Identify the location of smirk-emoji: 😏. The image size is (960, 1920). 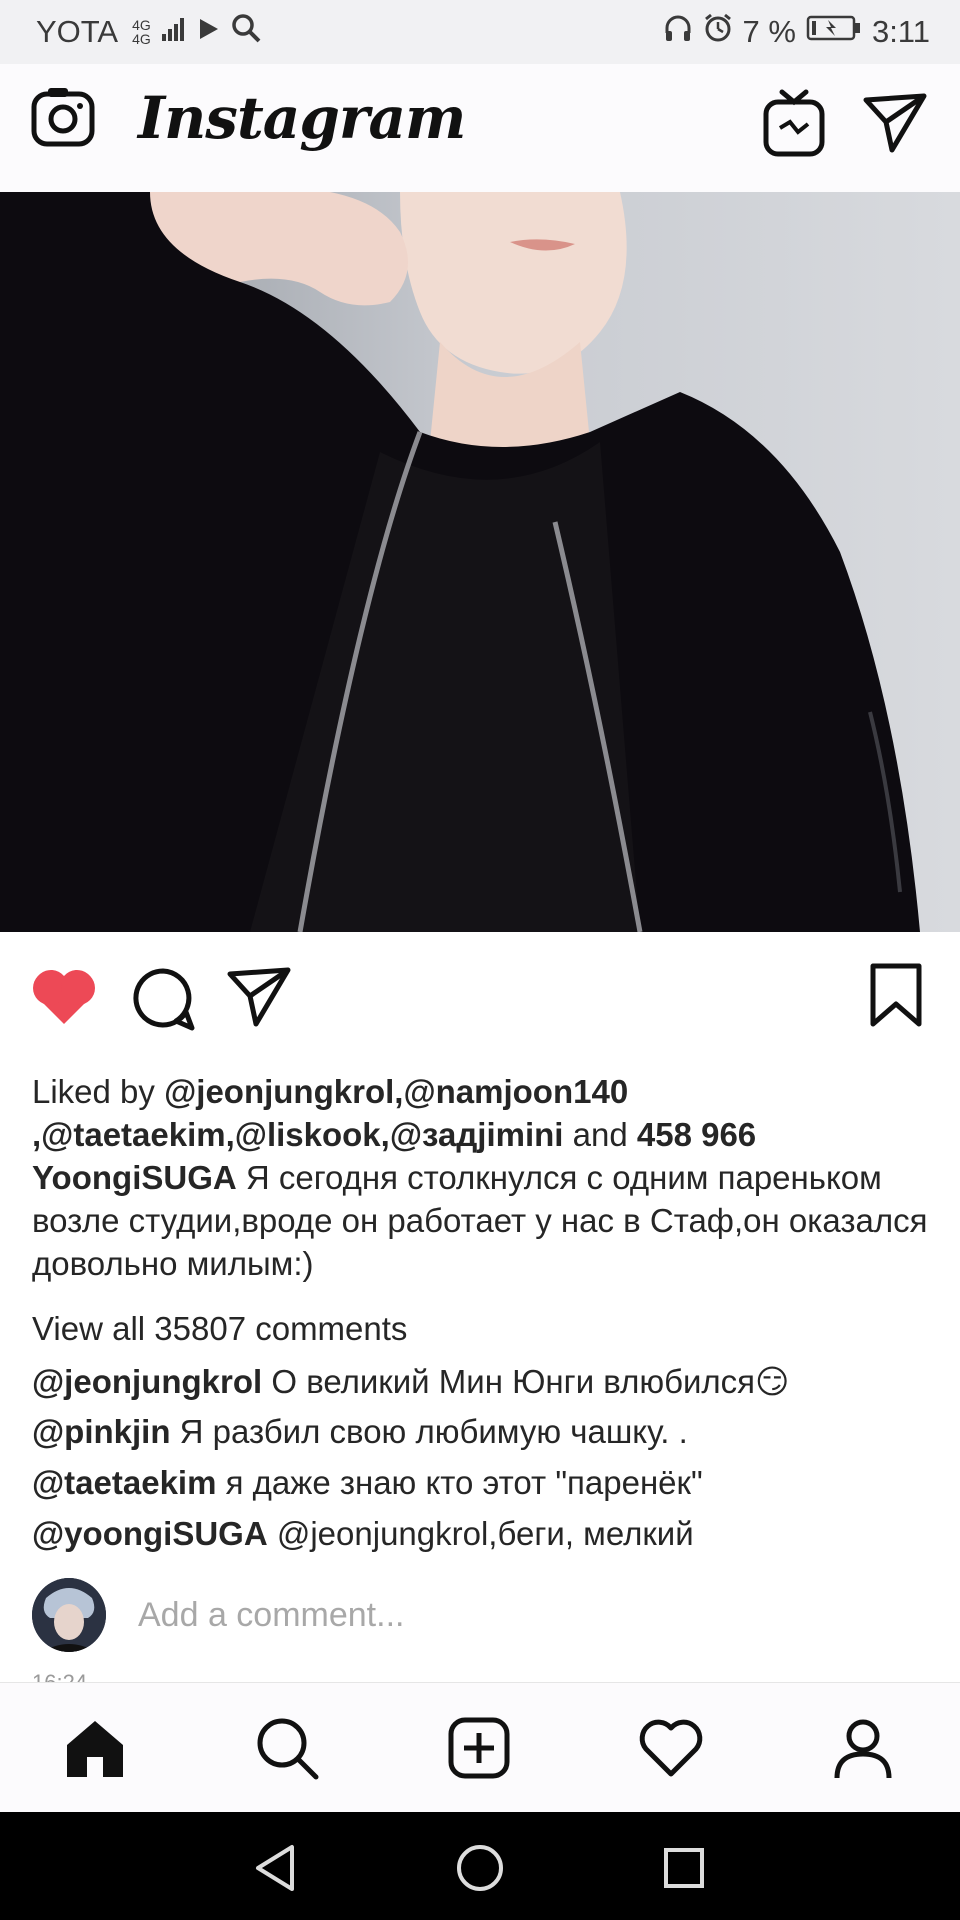
(772, 1381).